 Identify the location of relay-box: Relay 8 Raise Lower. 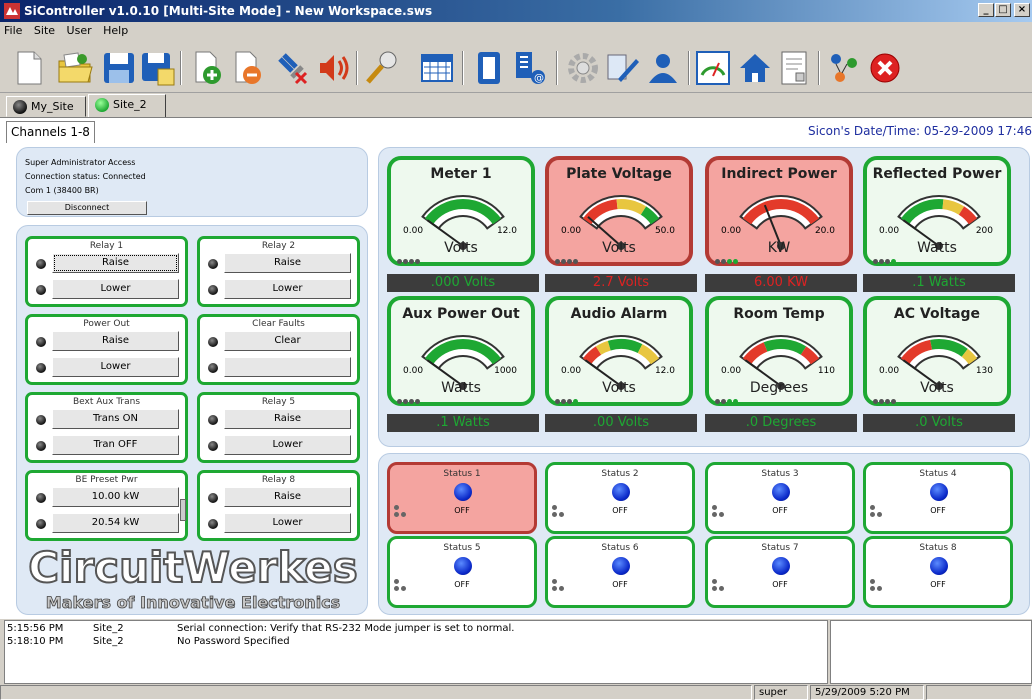
(278, 505).